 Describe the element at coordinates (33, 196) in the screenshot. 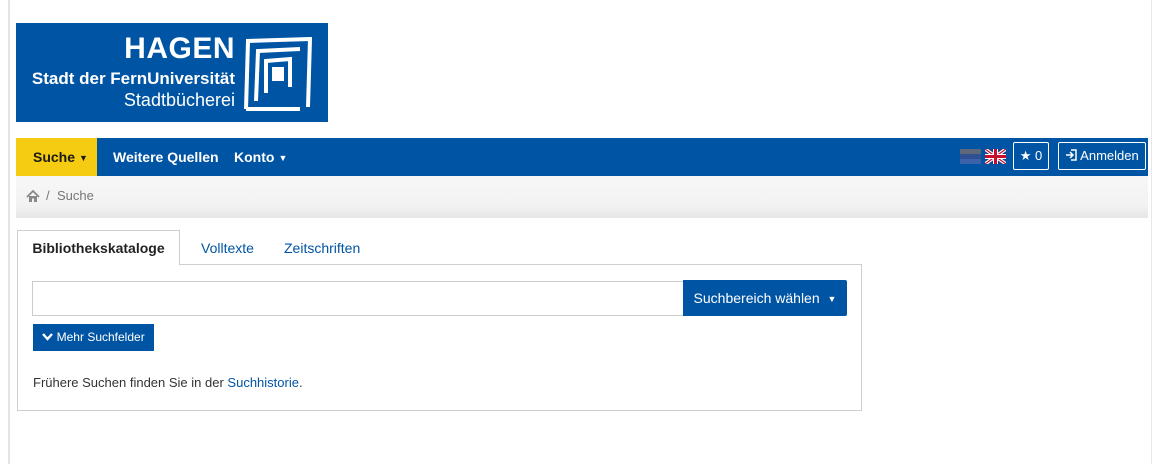

I see `home-icon` at that location.